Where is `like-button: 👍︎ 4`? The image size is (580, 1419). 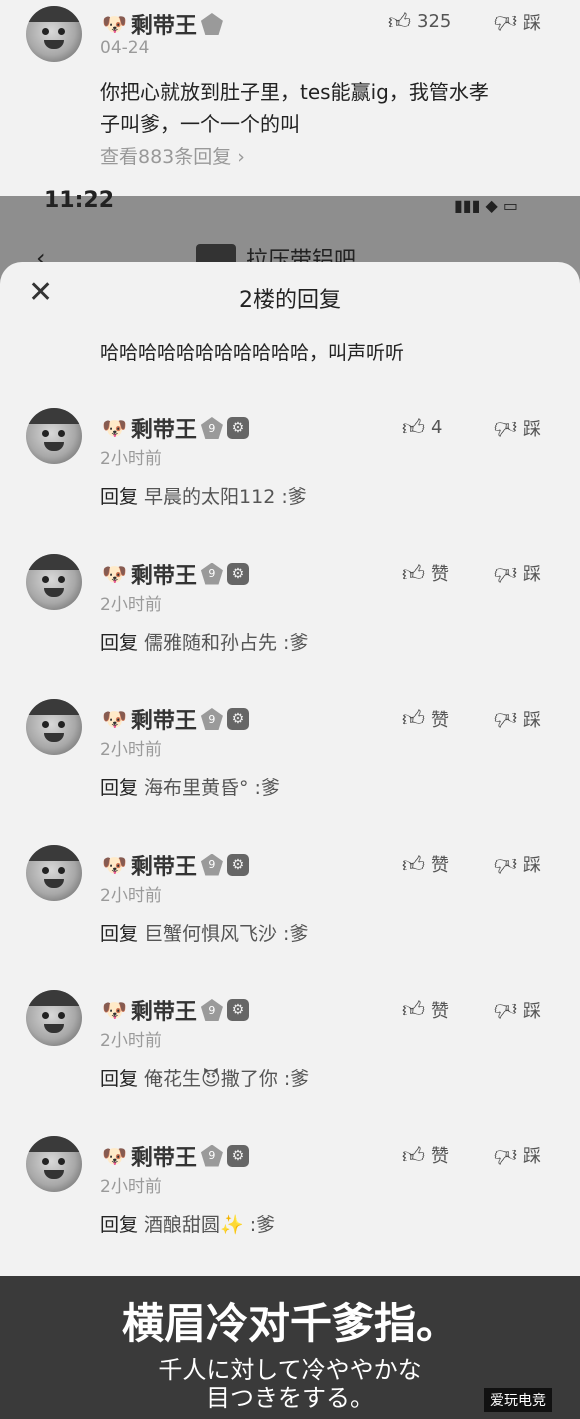 like-button: 👍︎ 4 is located at coordinates (422, 427).